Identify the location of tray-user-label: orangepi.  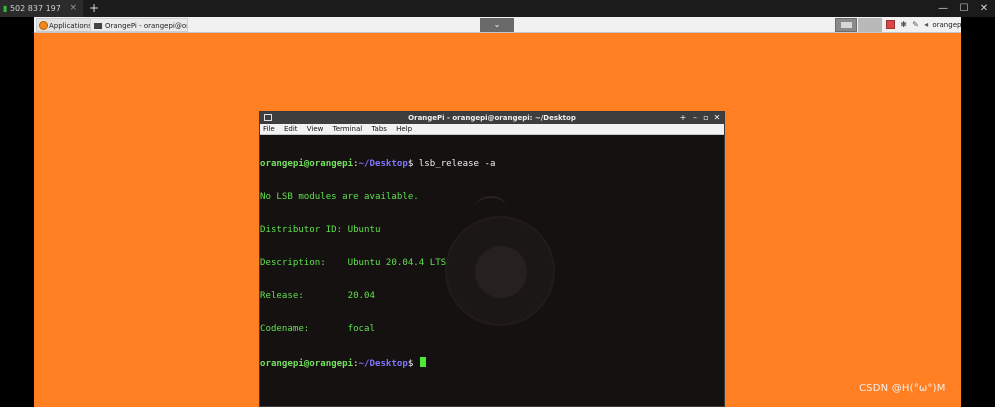
(946, 25).